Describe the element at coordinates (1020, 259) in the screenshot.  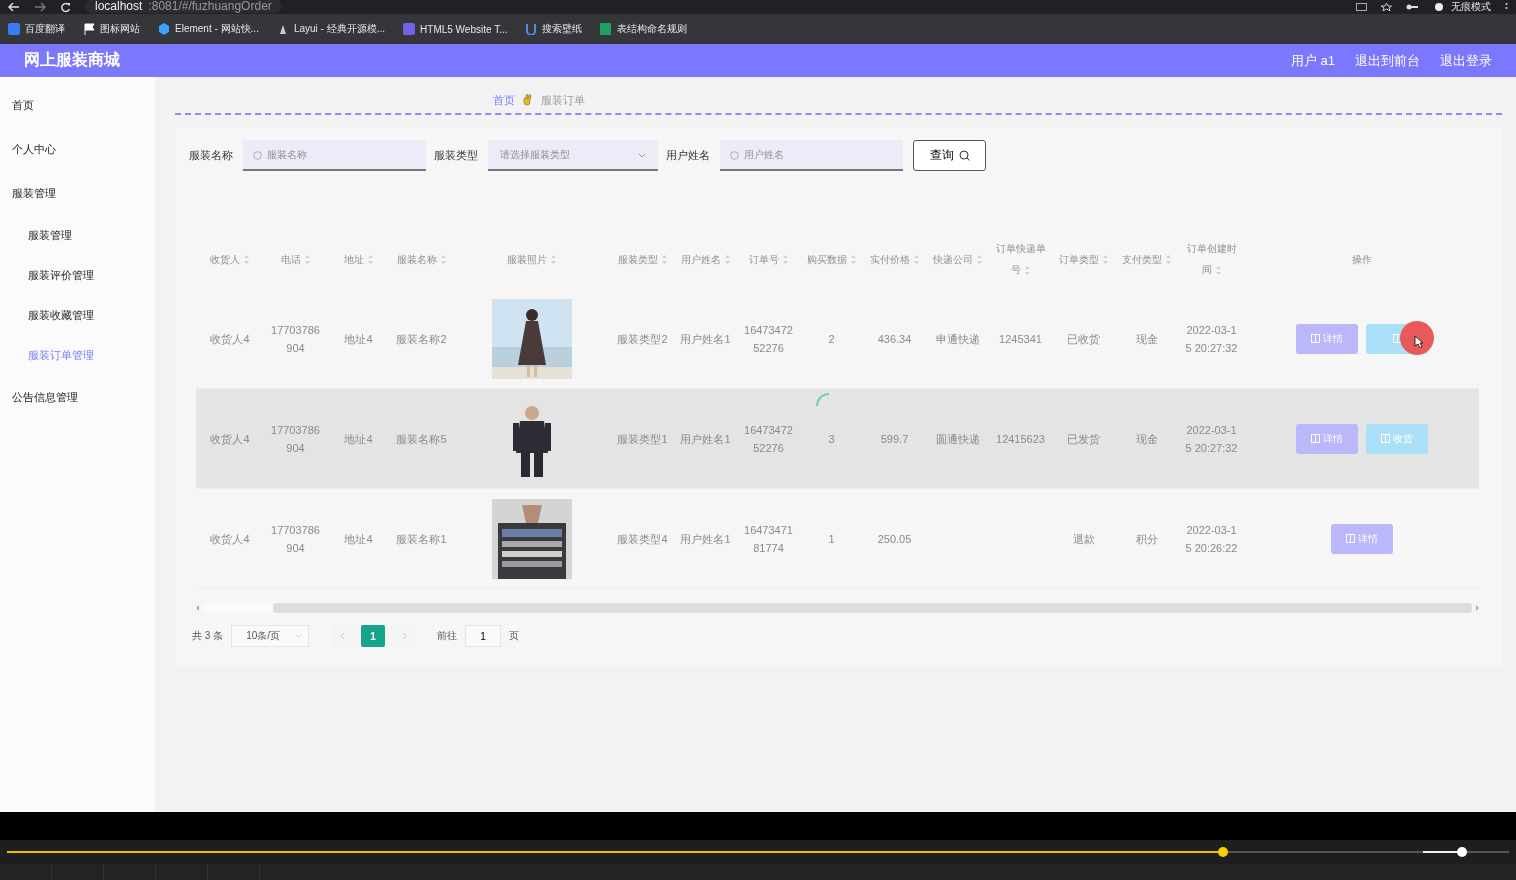
I see `column-header: 订单快递单号` at that location.